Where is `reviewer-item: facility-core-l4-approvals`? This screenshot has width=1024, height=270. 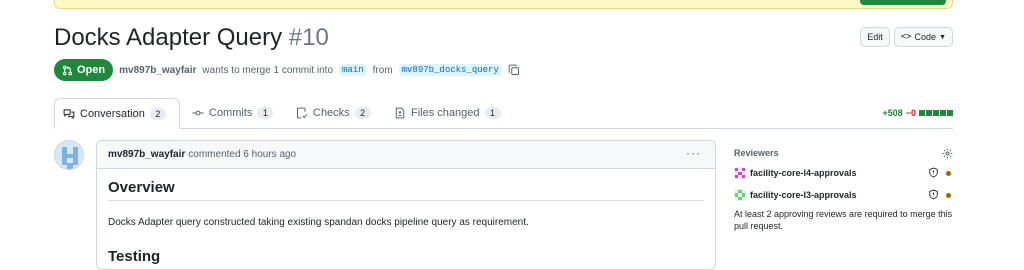
reviewer-item: facility-core-l4-approvals is located at coordinates (843, 173).